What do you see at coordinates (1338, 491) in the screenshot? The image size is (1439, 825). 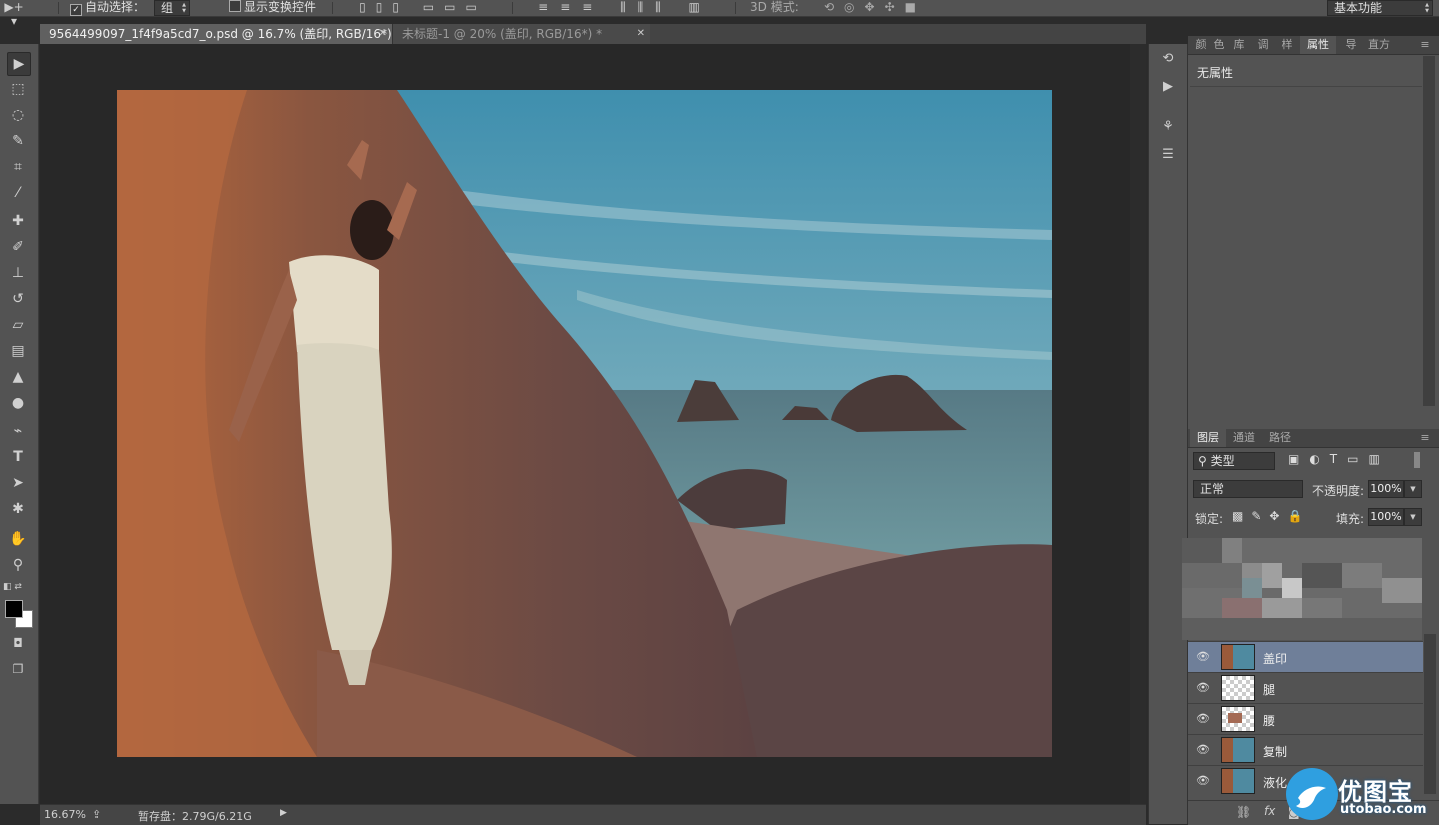 I see `opacity-label: 不透明度:` at bounding box center [1338, 491].